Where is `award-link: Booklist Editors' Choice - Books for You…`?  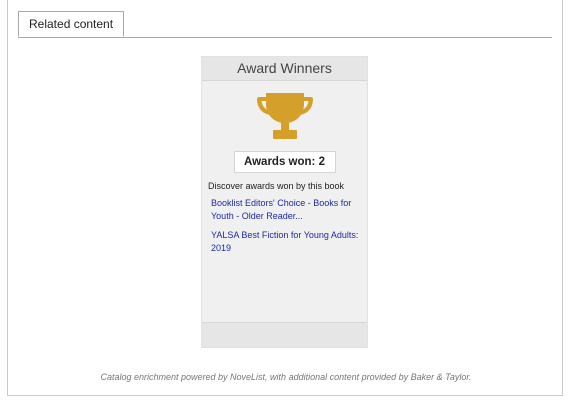
award-link: Booklist Editors' Choice - Books for You… is located at coordinates (285, 210).